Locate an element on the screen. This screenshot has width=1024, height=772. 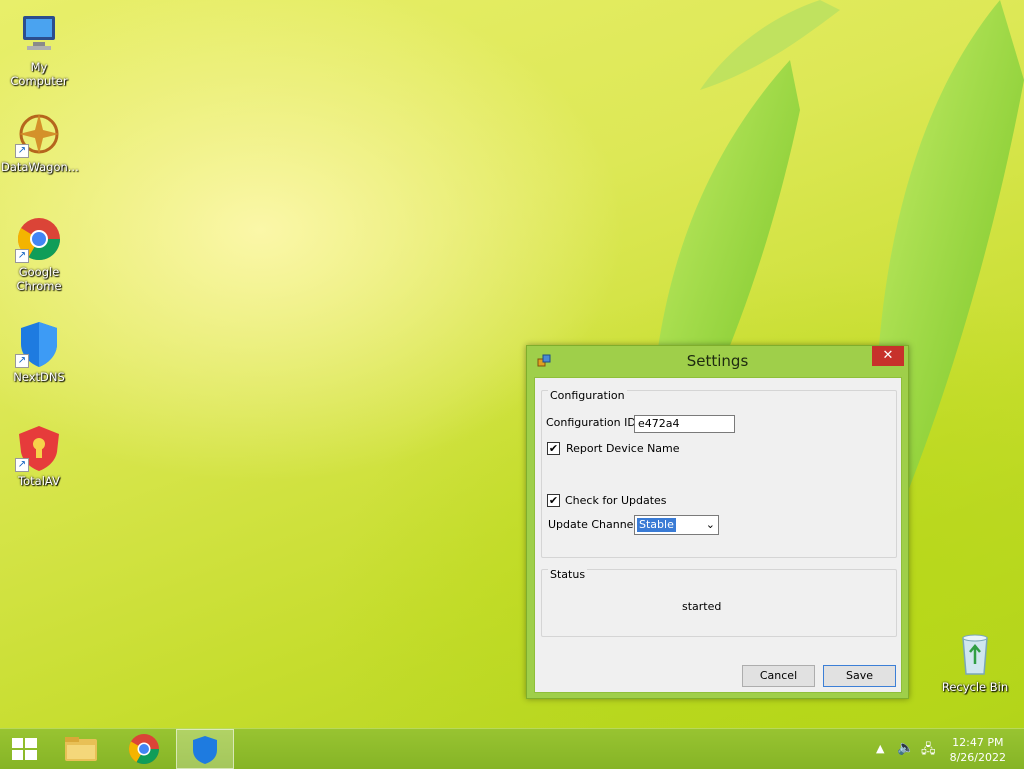
start-button is located at coordinates (28, 749).